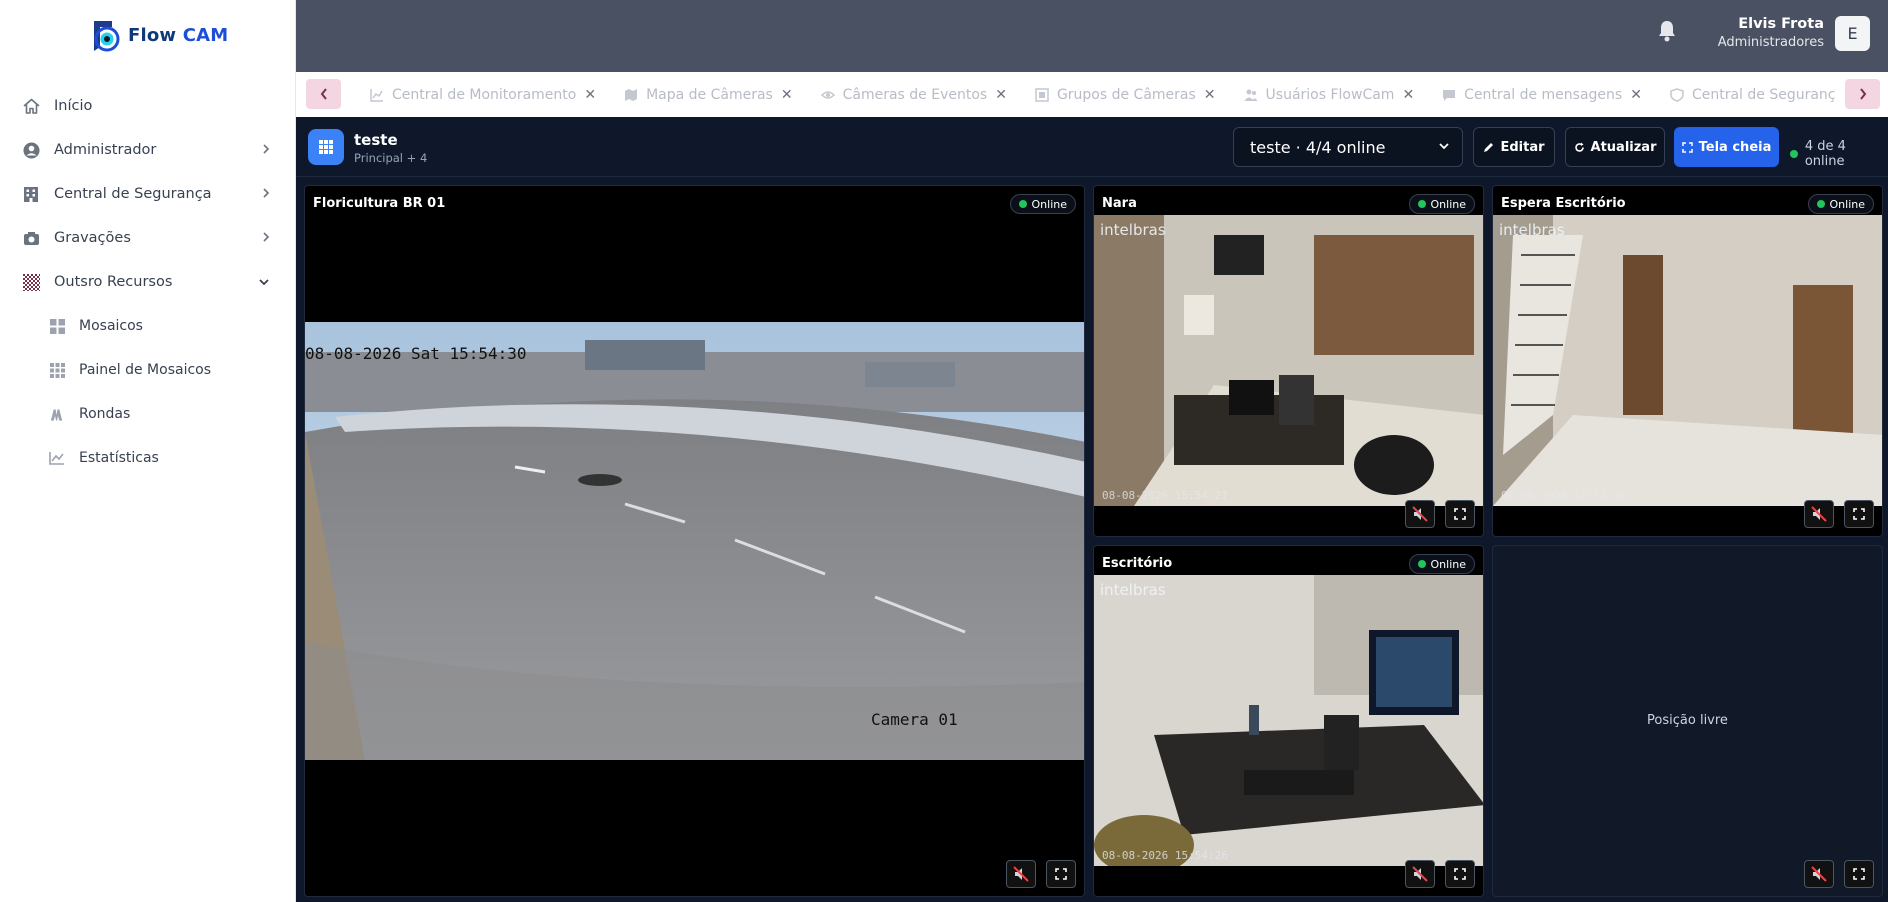 The width and height of the screenshot is (1888, 902). I want to click on fullscreen-button: Tela cheia, so click(1726, 147).